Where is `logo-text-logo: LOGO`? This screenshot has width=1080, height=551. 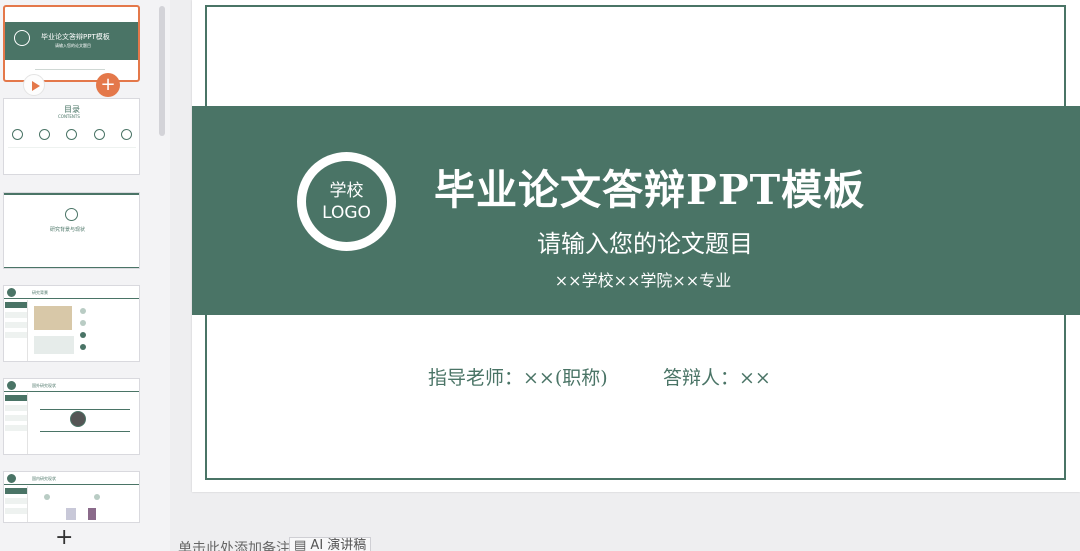
logo-text-logo: LOGO is located at coordinates (346, 212).